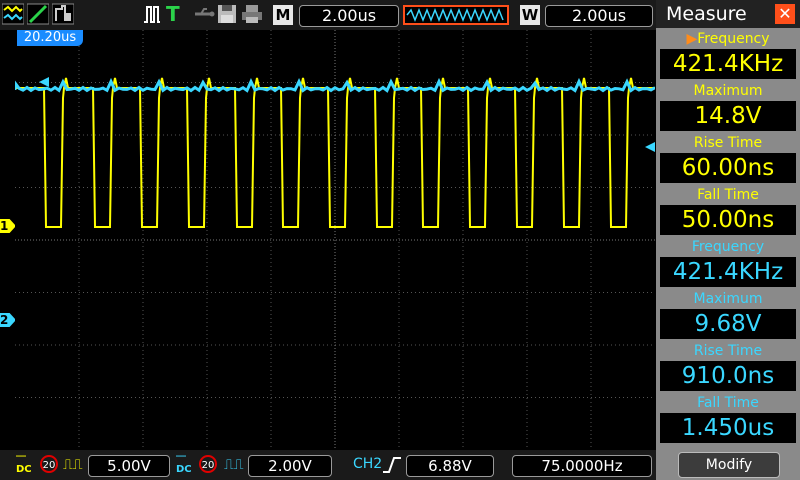  I want to click on ch1-ground-marker: 1, so click(8, 226).